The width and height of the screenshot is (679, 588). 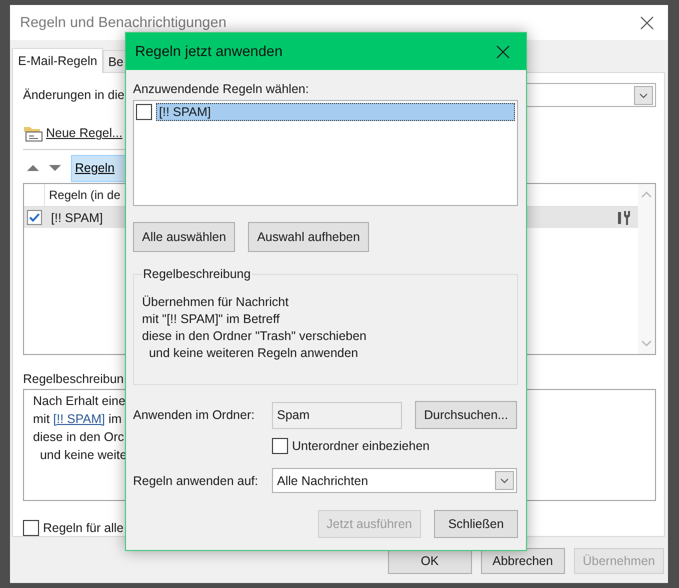 What do you see at coordinates (221, 89) in the screenshot?
I see `list-label: Anzuwendende Regeln wählen:` at bounding box center [221, 89].